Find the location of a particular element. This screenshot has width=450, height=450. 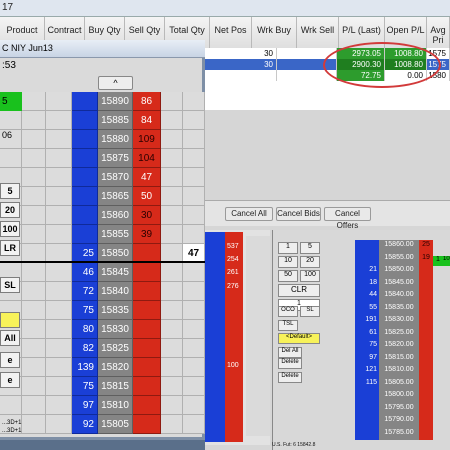

ladder-row: 139 15820 is located at coordinates (102, 367).